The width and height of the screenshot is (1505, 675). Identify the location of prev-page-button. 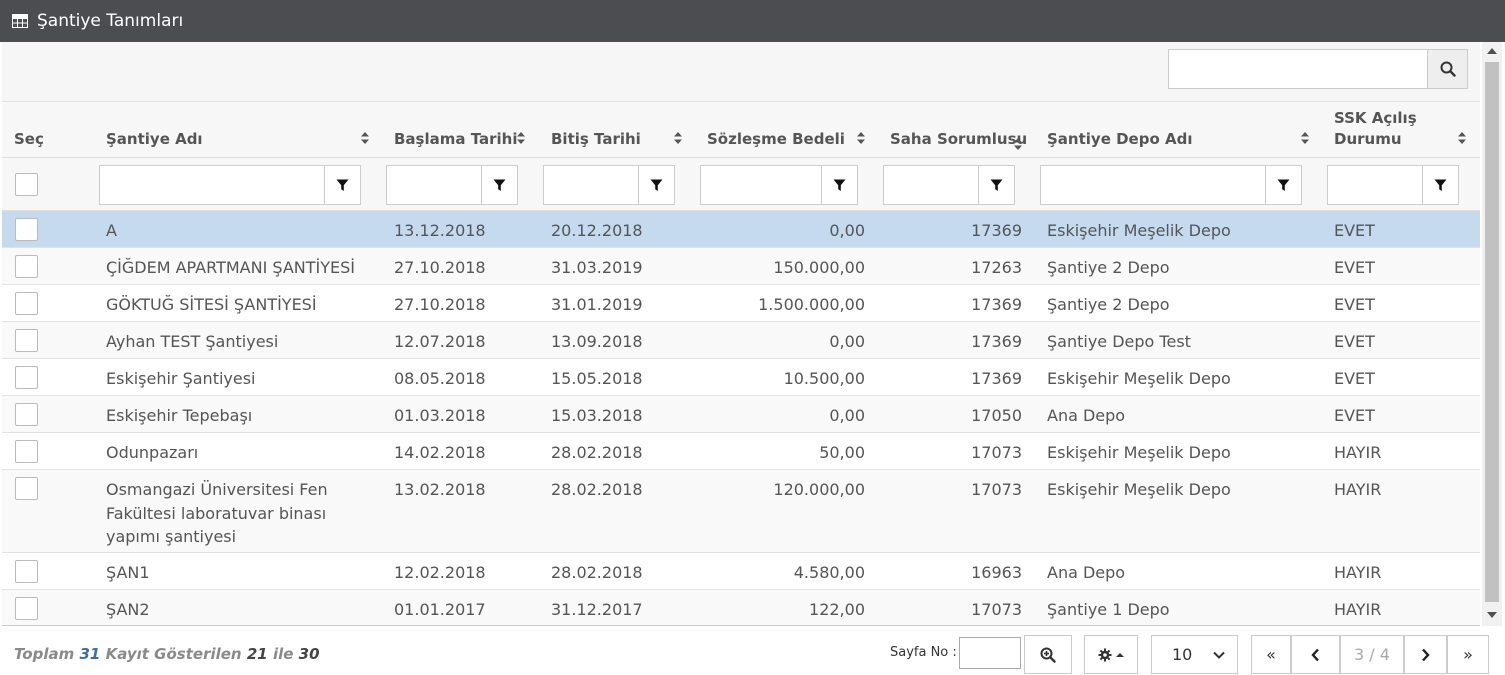
(1315, 654).